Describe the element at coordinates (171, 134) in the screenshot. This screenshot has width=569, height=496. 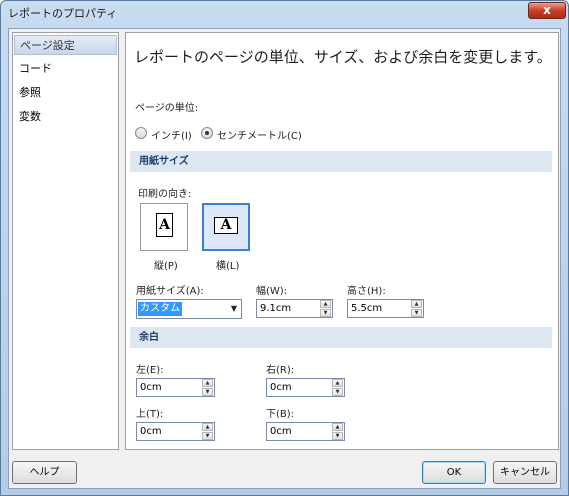
I see `inch-radio-label: インチ(I)` at that location.